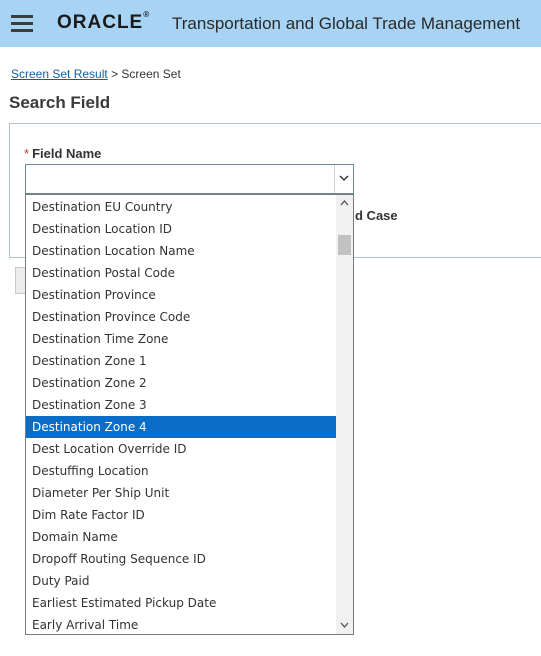 Image resolution: width=541 pixels, height=656 pixels. What do you see at coordinates (181, 603) in the screenshot?
I see `dropdown-option: Earliest Estimated Pickup Date` at bounding box center [181, 603].